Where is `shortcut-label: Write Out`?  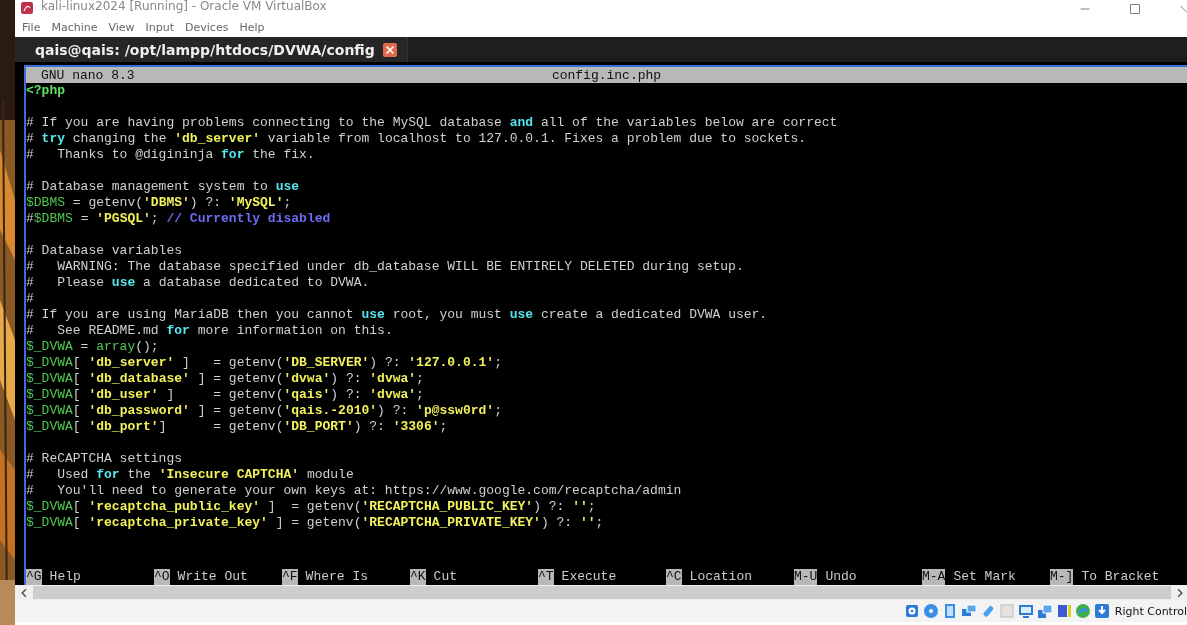
shortcut-label: Write Out is located at coordinates (212, 577).